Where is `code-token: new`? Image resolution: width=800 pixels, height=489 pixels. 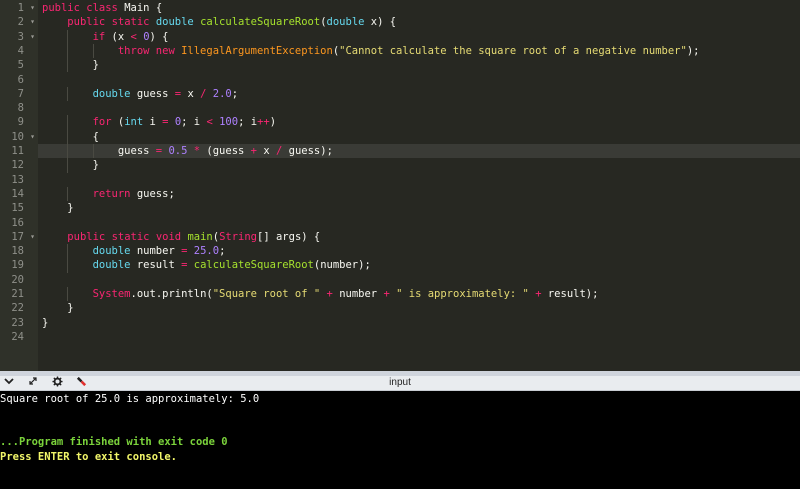
code-token: new is located at coordinates (165, 50).